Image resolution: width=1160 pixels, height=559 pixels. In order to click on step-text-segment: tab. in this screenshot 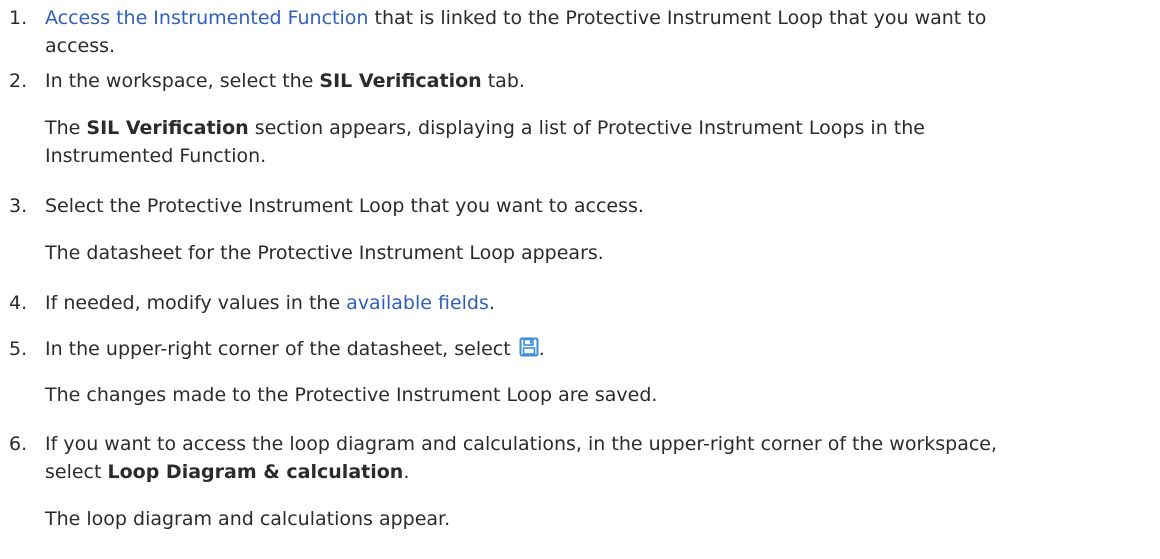, I will do `click(503, 81)`.